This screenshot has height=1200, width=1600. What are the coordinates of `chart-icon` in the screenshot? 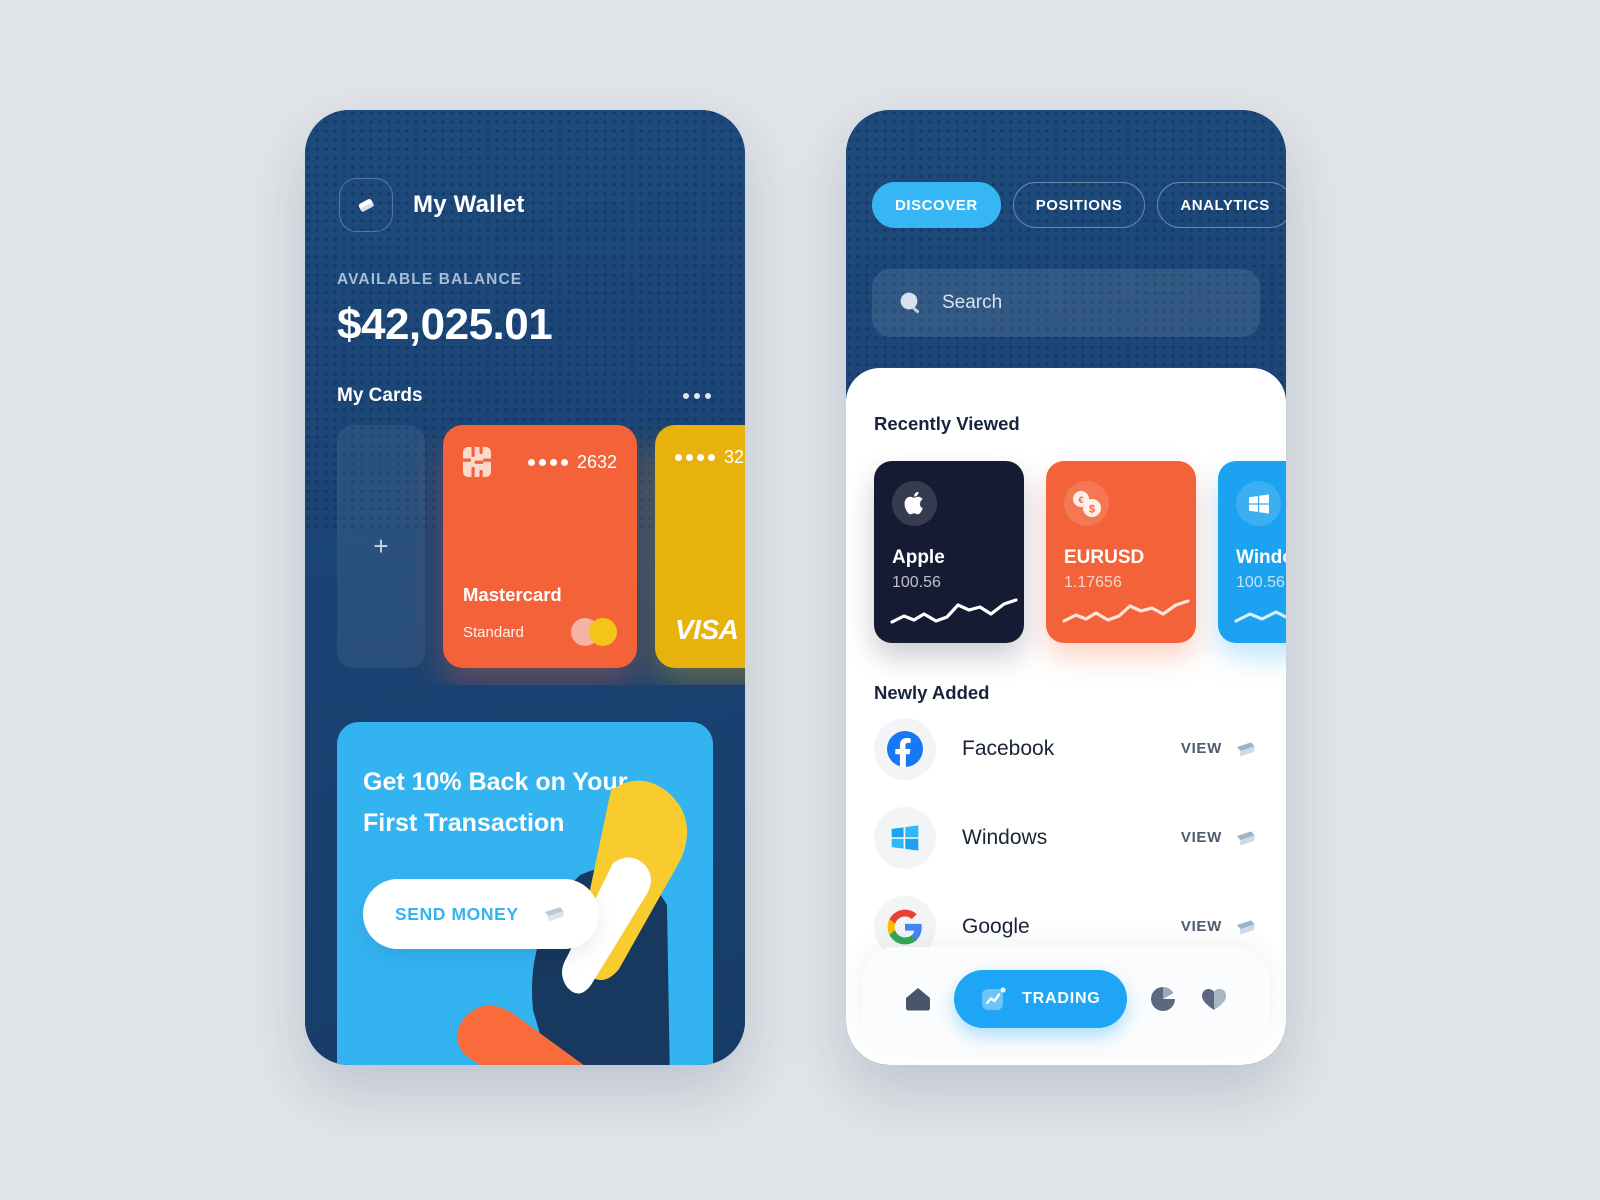 It's located at (994, 998).